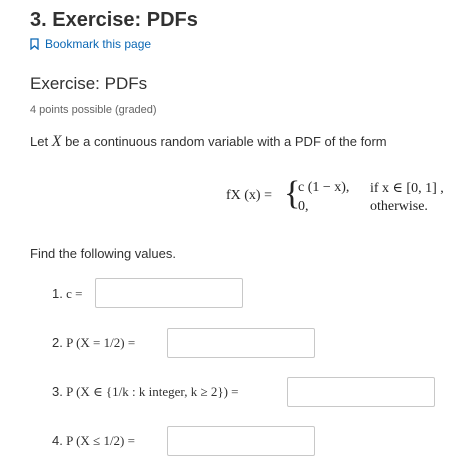 This screenshot has width=474, height=466. What do you see at coordinates (114, 20) in the screenshot?
I see `page-title: 3. Exercise: PDFs` at bounding box center [114, 20].